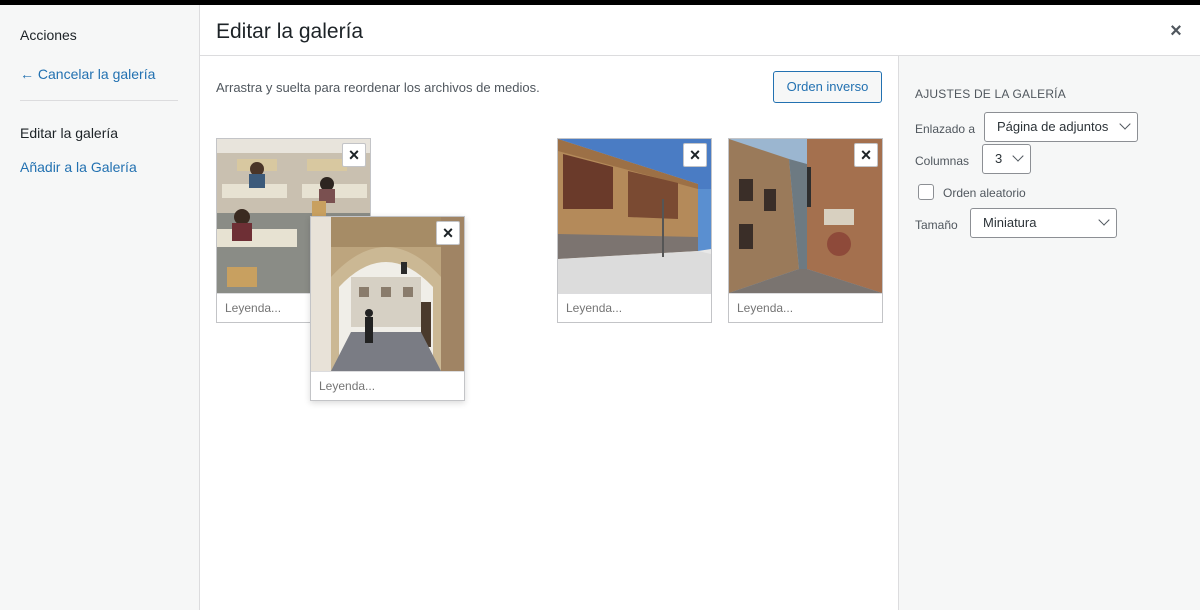 Image resolution: width=1200 pixels, height=610 pixels. I want to click on cancel-gallery-link: ← Cancelar la galería, so click(87, 74).